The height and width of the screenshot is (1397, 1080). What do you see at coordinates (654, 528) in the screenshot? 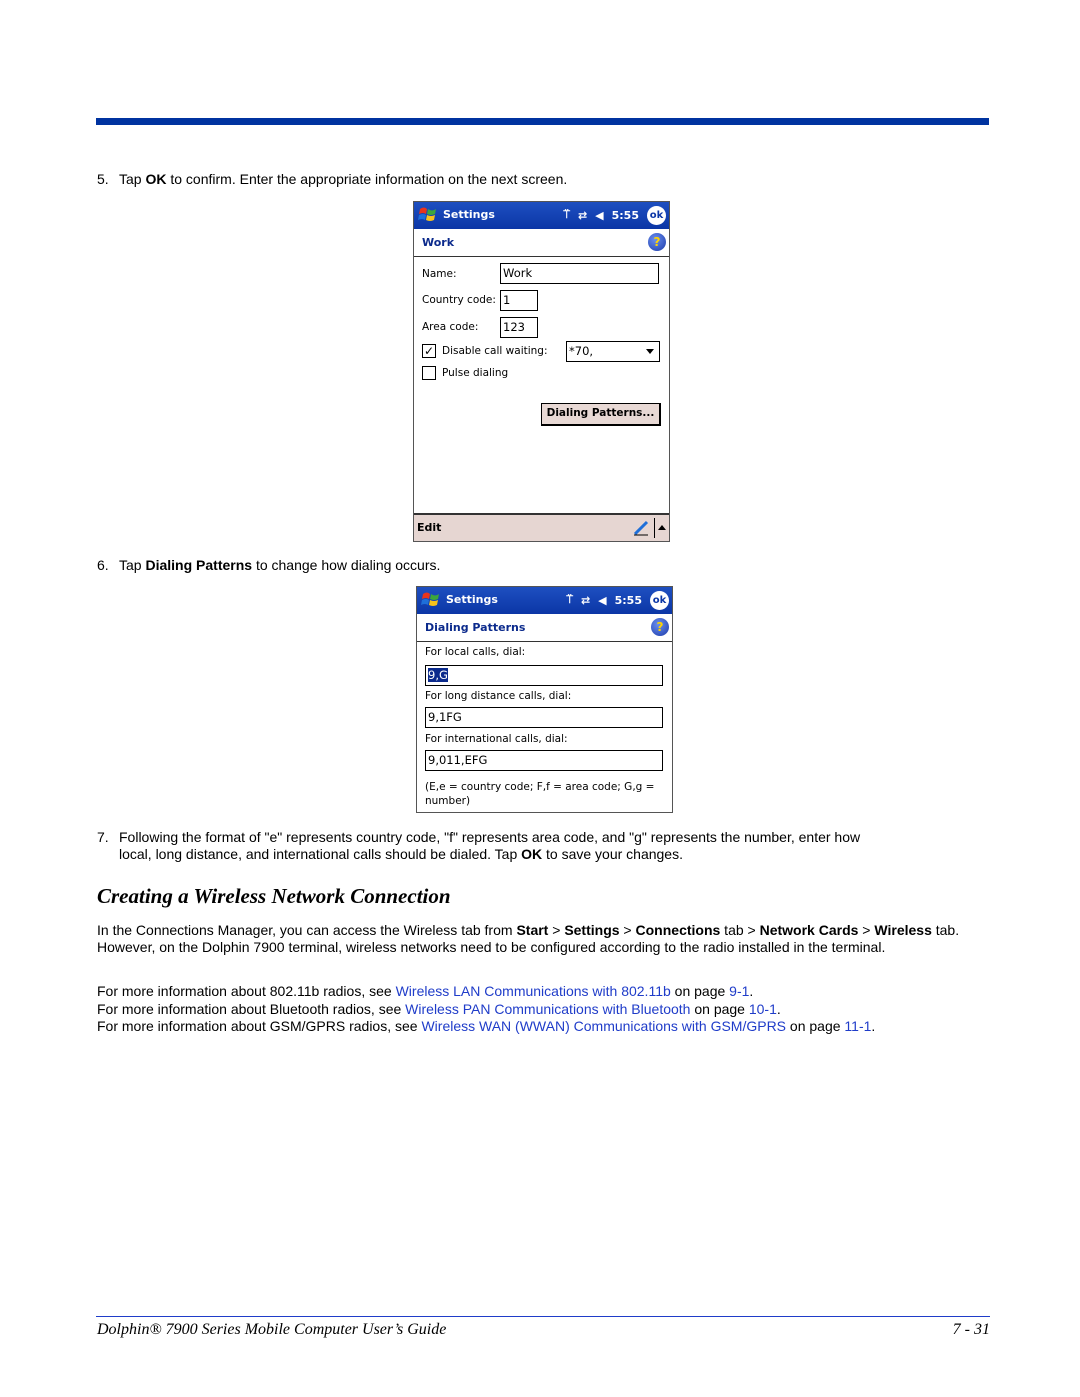
I see `divider` at bounding box center [654, 528].